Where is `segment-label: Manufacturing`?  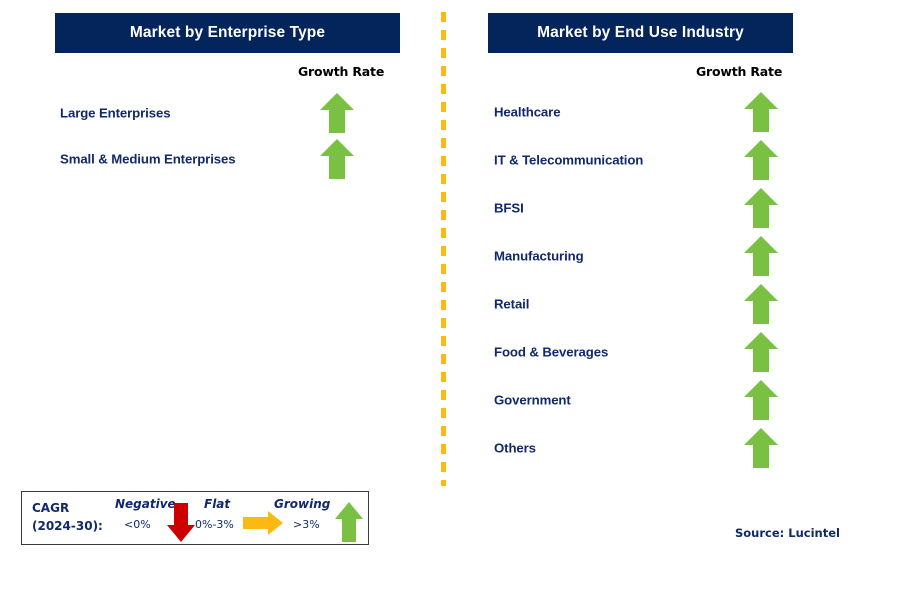 segment-label: Manufacturing is located at coordinates (539, 256).